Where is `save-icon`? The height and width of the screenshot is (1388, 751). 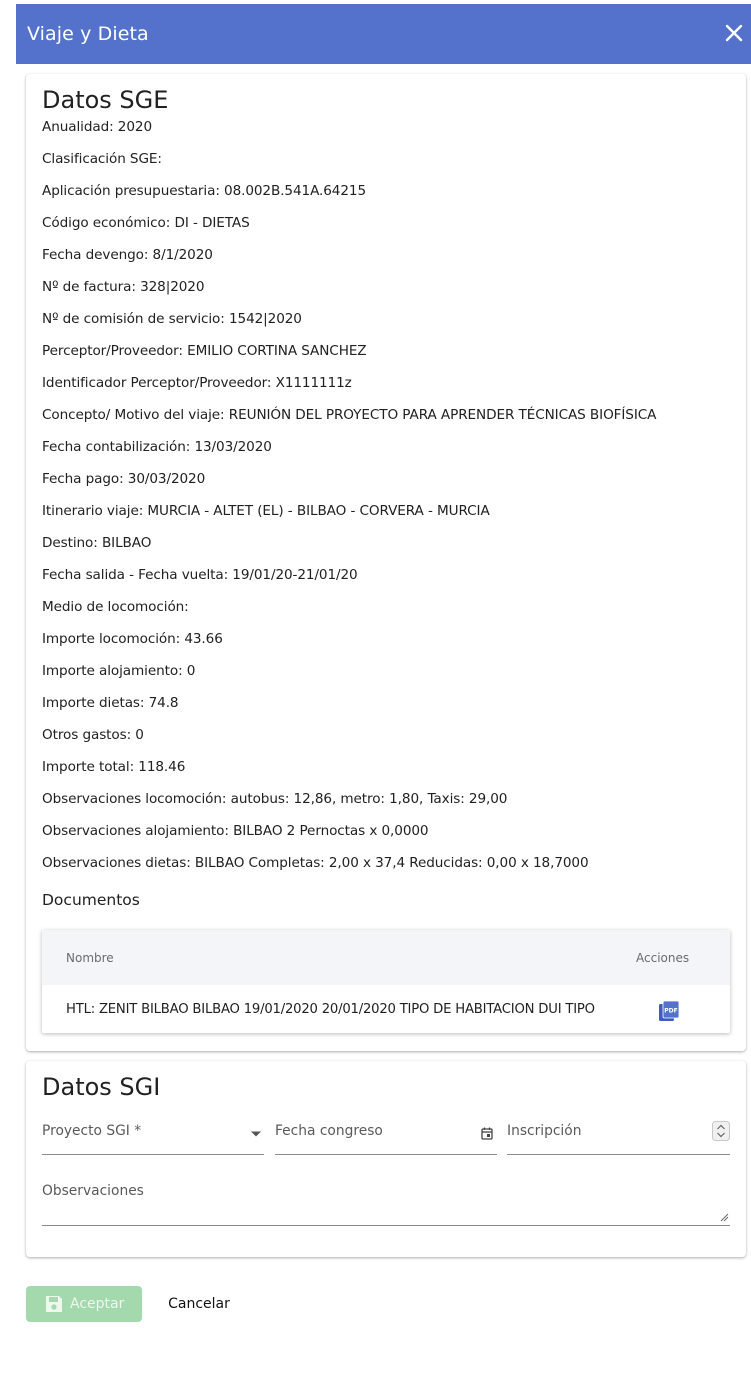 save-icon is located at coordinates (54, 1304).